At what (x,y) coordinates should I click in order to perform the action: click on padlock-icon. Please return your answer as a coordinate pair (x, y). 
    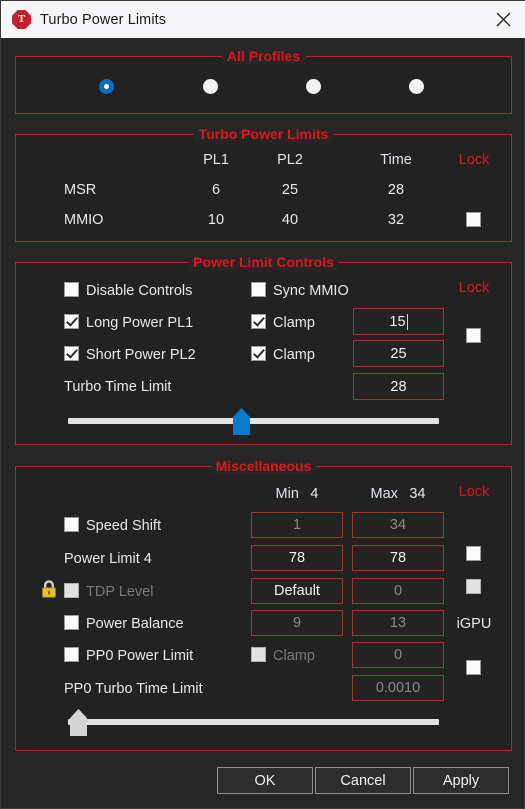
    Looking at the image, I should click on (49, 589).